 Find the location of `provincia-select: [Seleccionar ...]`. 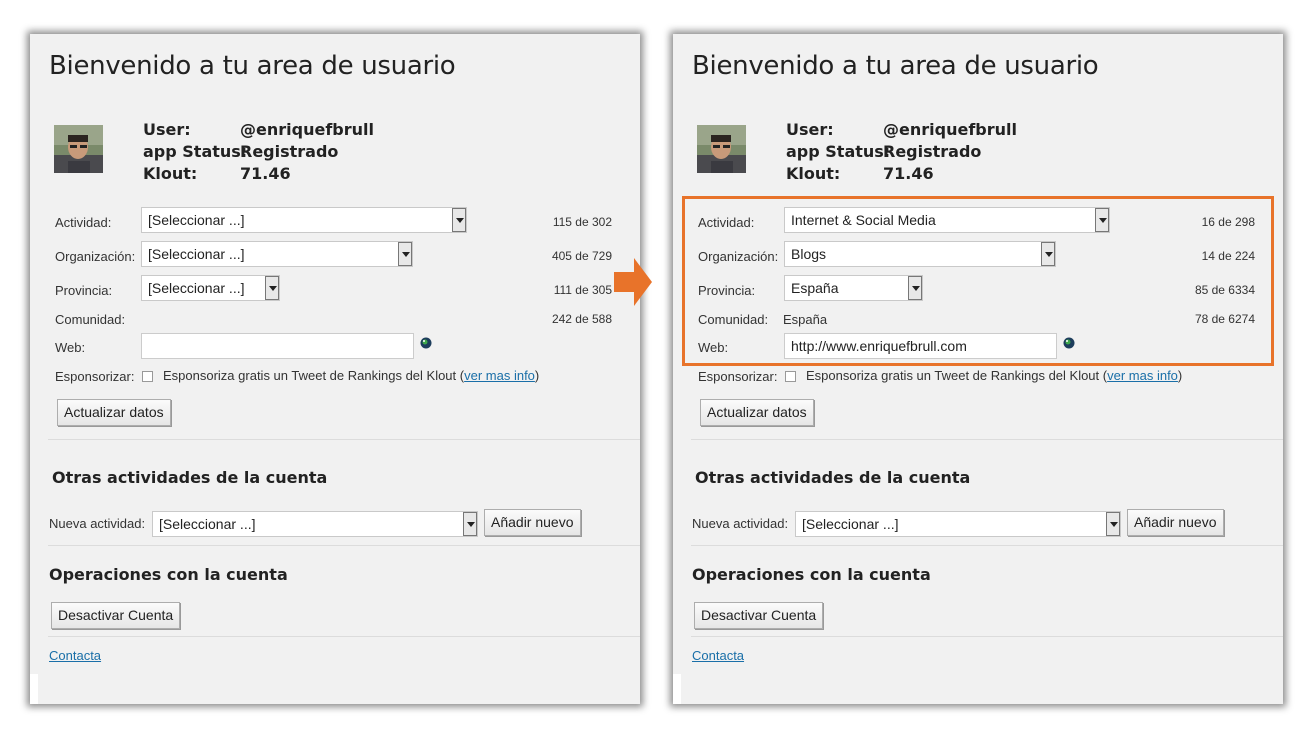

provincia-select: [Seleccionar ...] is located at coordinates (210, 288).